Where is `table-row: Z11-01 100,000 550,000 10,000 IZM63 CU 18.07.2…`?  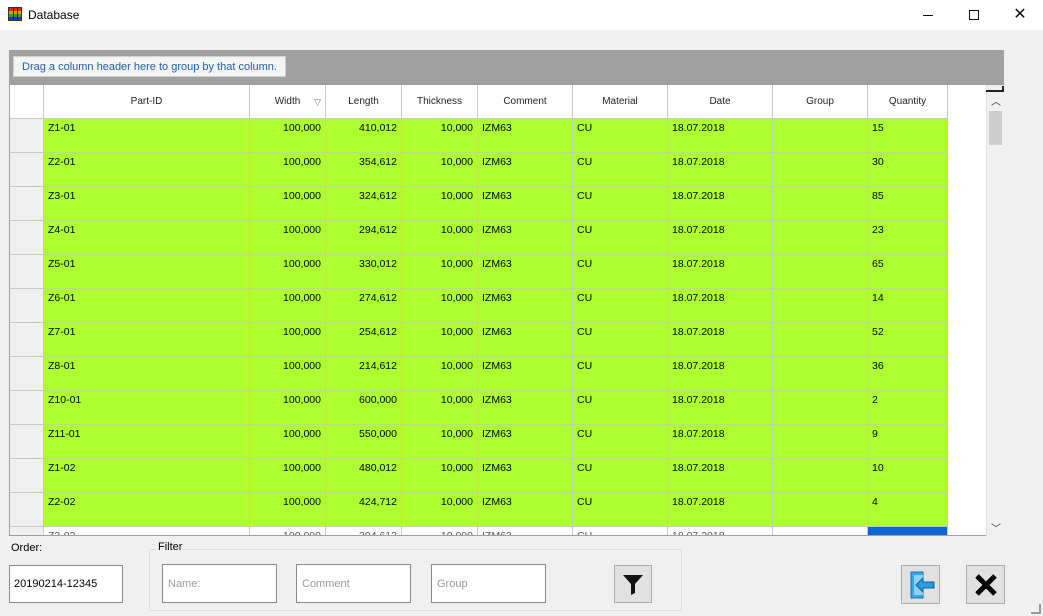
table-row: Z11-01 100,000 550,000 10,000 IZM63 CU 18.07.2… is located at coordinates (479, 442).